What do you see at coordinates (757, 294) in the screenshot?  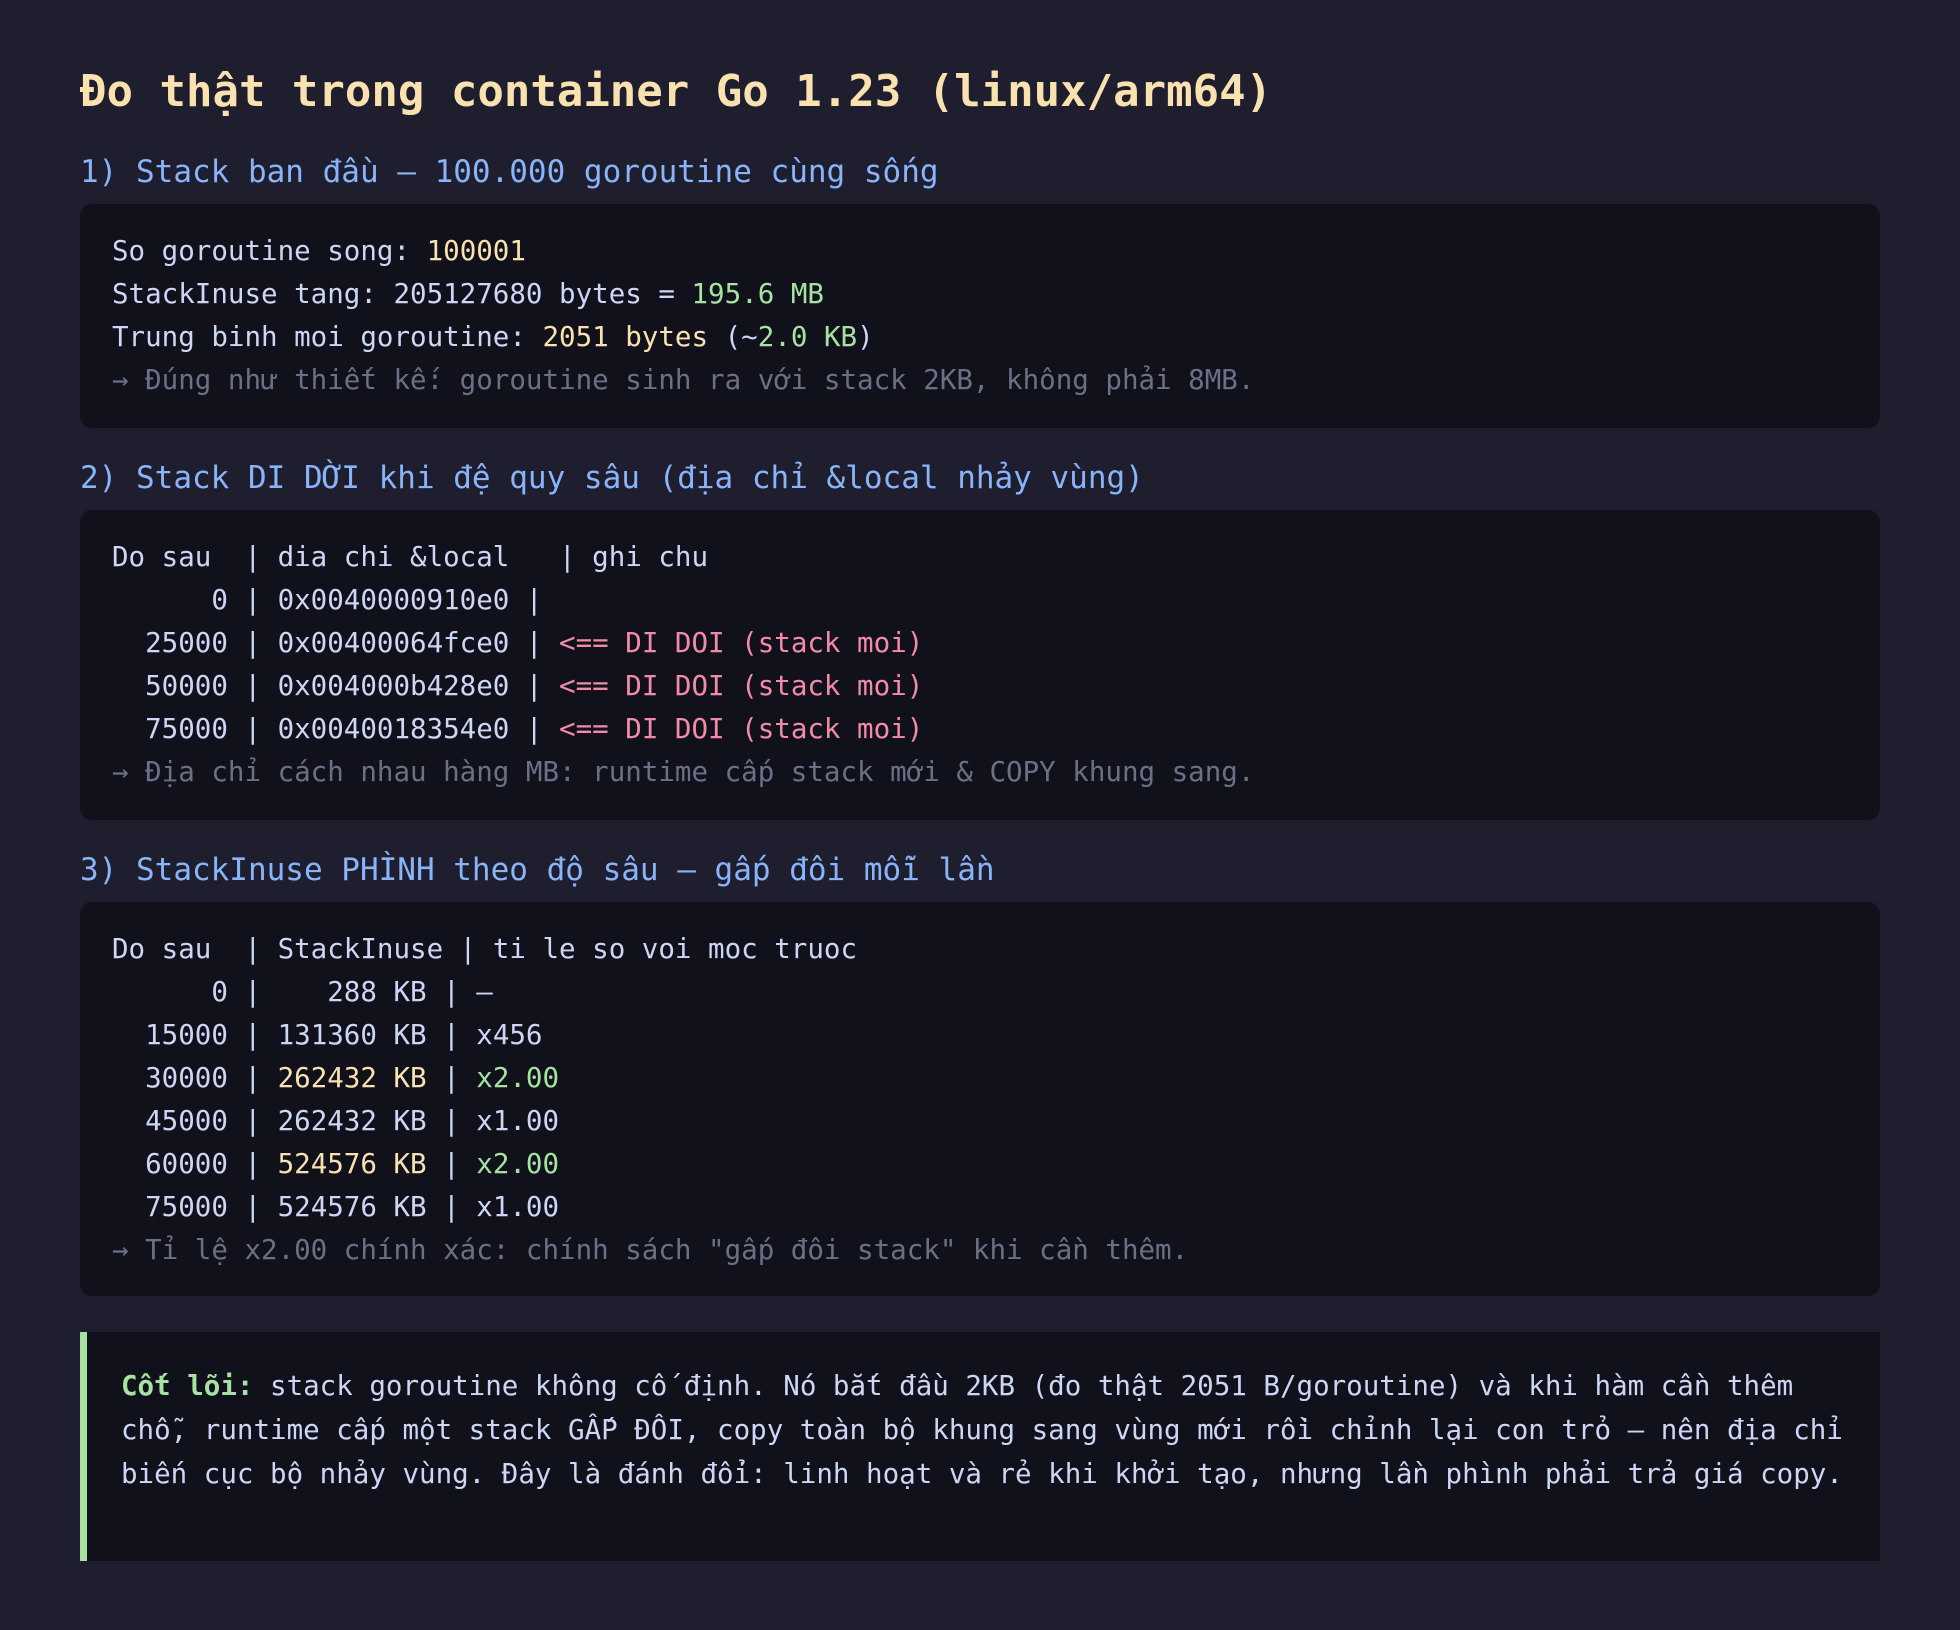 I see `stack-inuse-value: 195.6 MB` at bounding box center [757, 294].